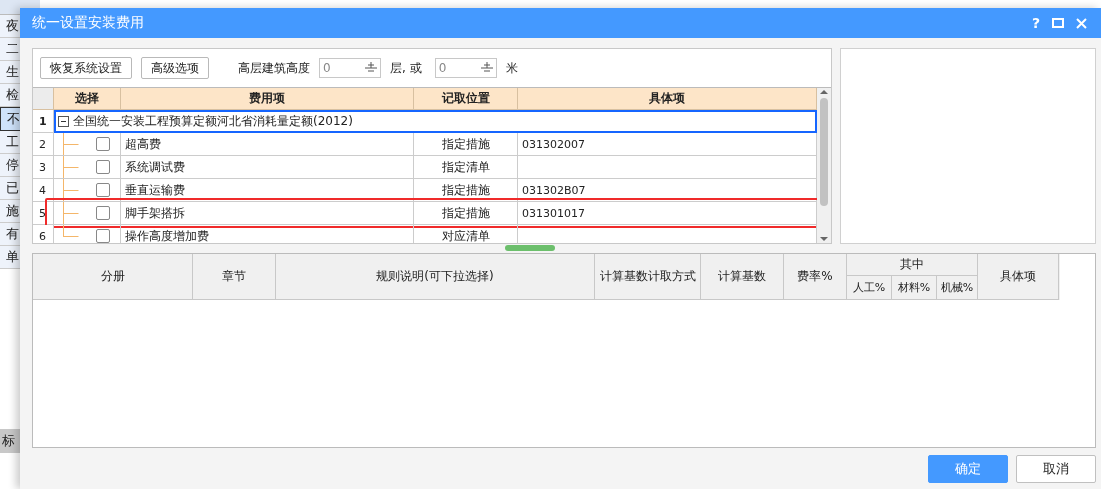 This screenshot has width=1101, height=489. What do you see at coordinates (648, 277) in the screenshot?
I see `column-header: 计算基数计取方式` at bounding box center [648, 277].